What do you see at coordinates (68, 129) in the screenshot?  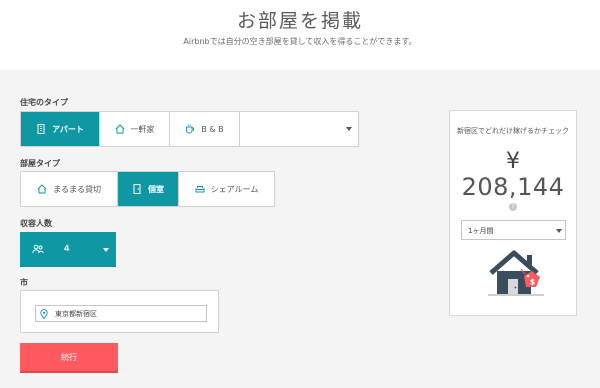 I see `home-type-apartment-label: アパート` at bounding box center [68, 129].